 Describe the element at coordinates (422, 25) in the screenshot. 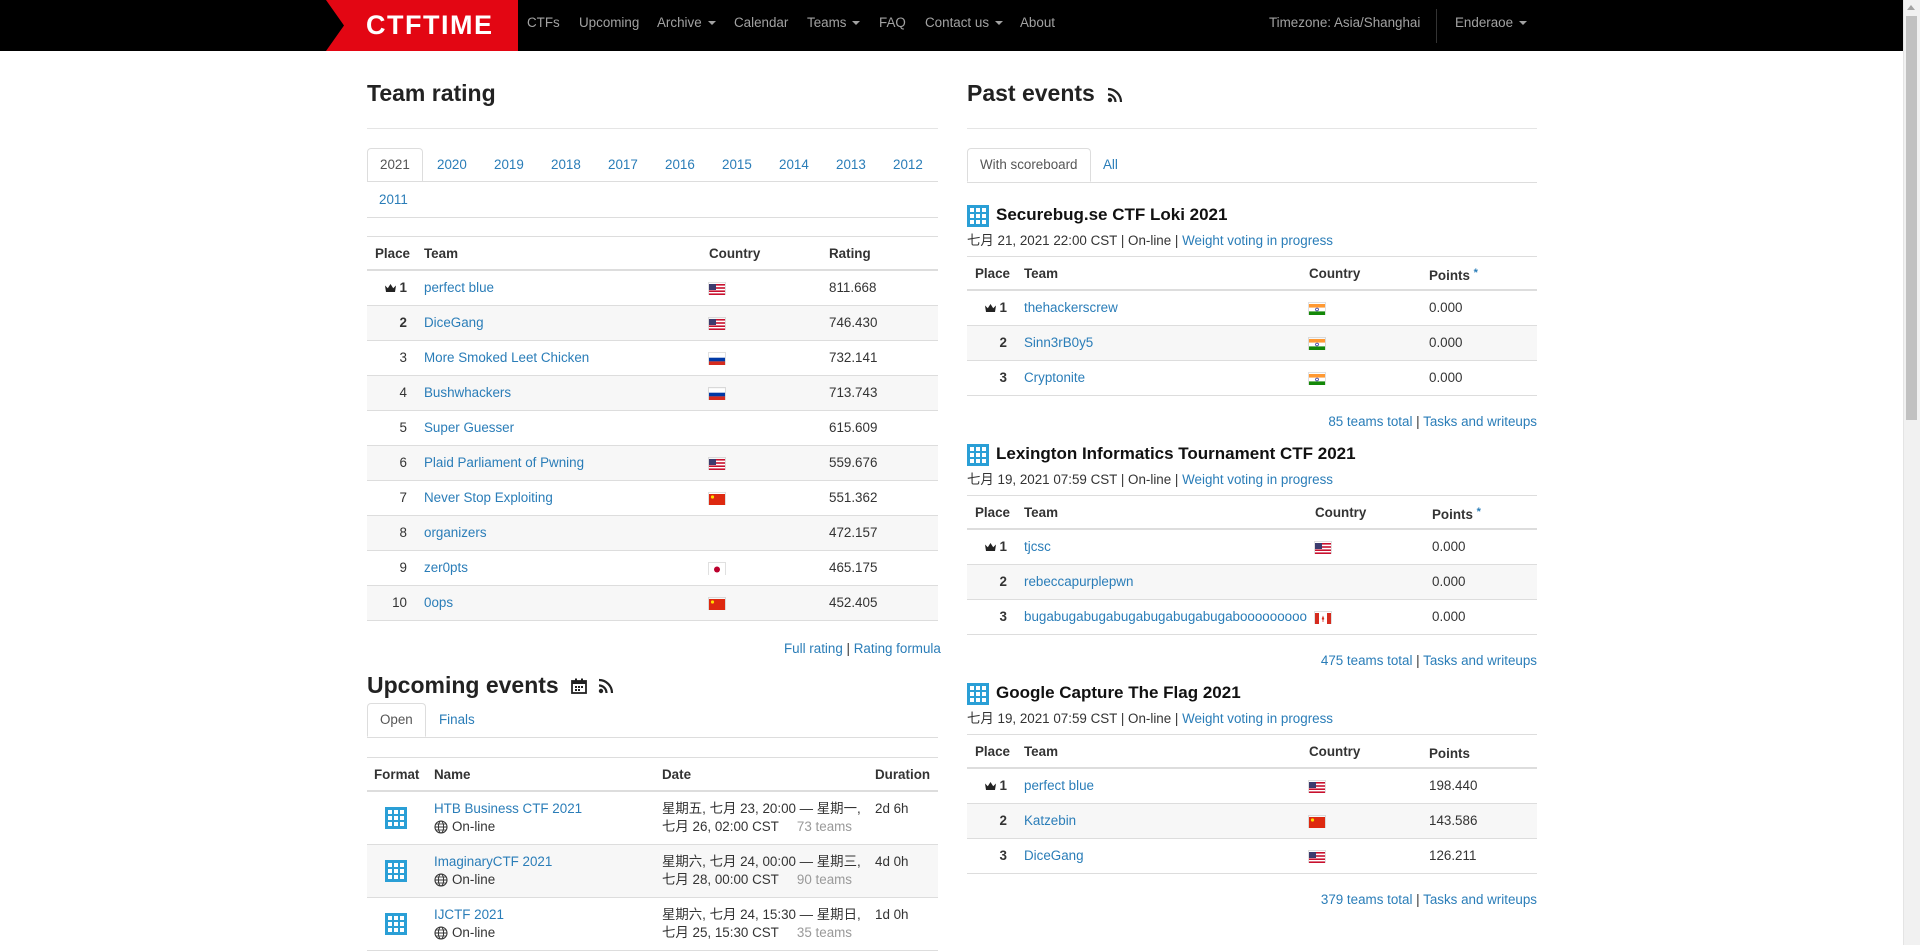

I see `ctftime-logo: CTFTIME` at that location.